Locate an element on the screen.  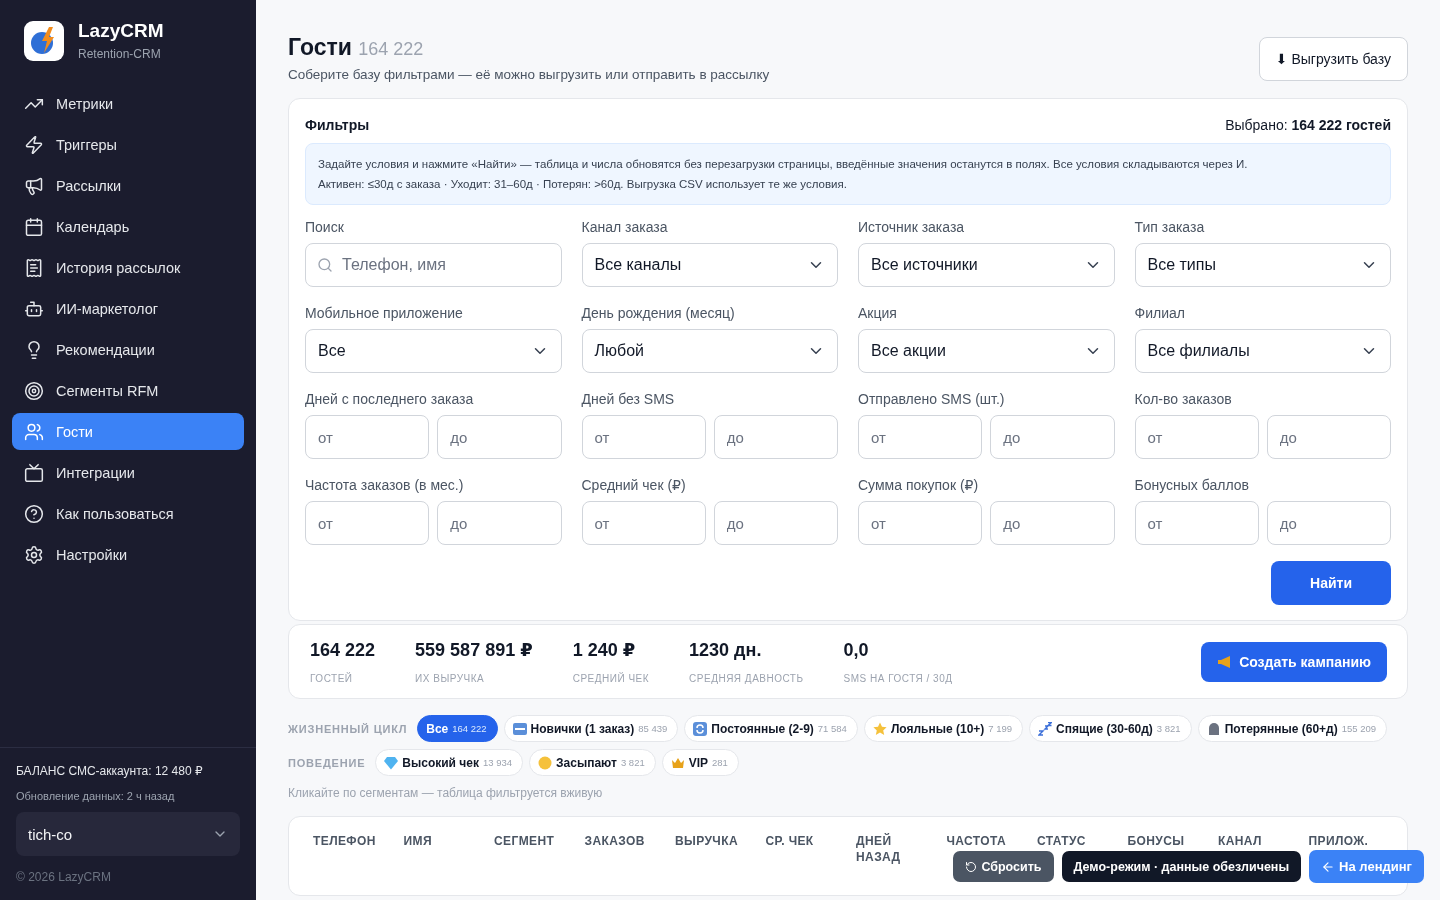
column-header: ИМЯ is located at coordinates (417, 841).